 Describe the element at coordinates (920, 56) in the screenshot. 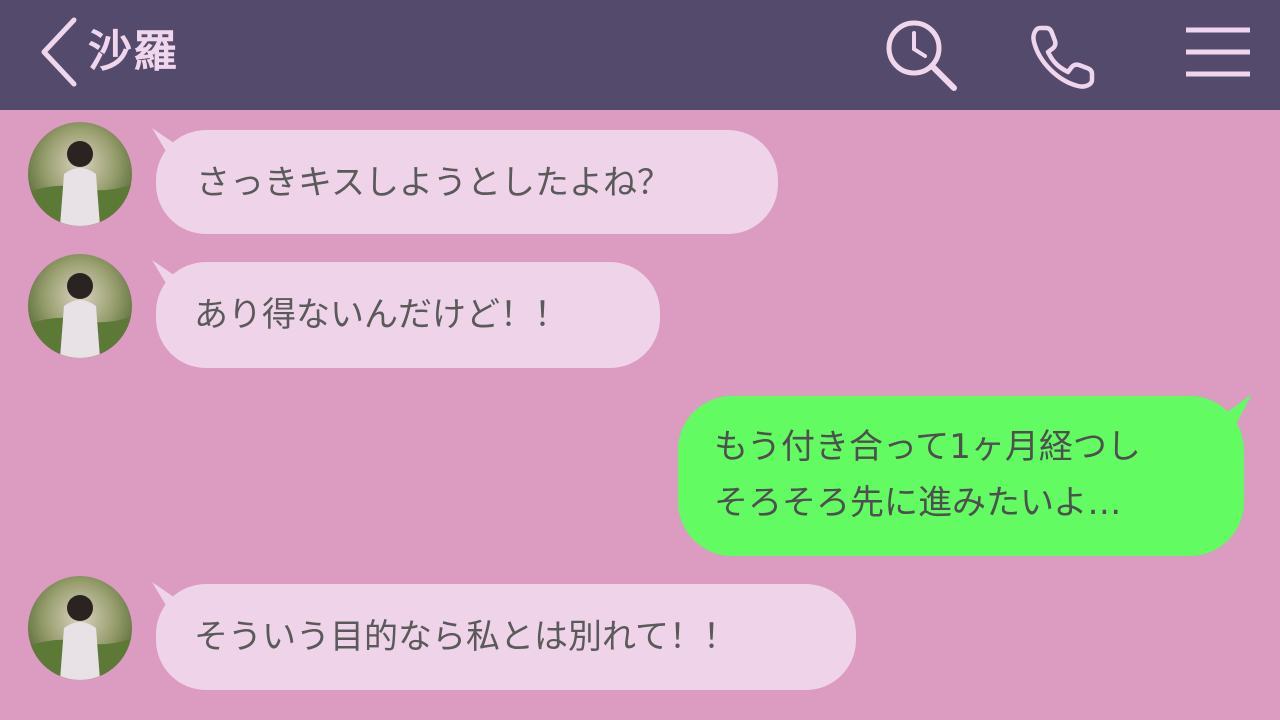

I see `search-clock-icon` at that location.